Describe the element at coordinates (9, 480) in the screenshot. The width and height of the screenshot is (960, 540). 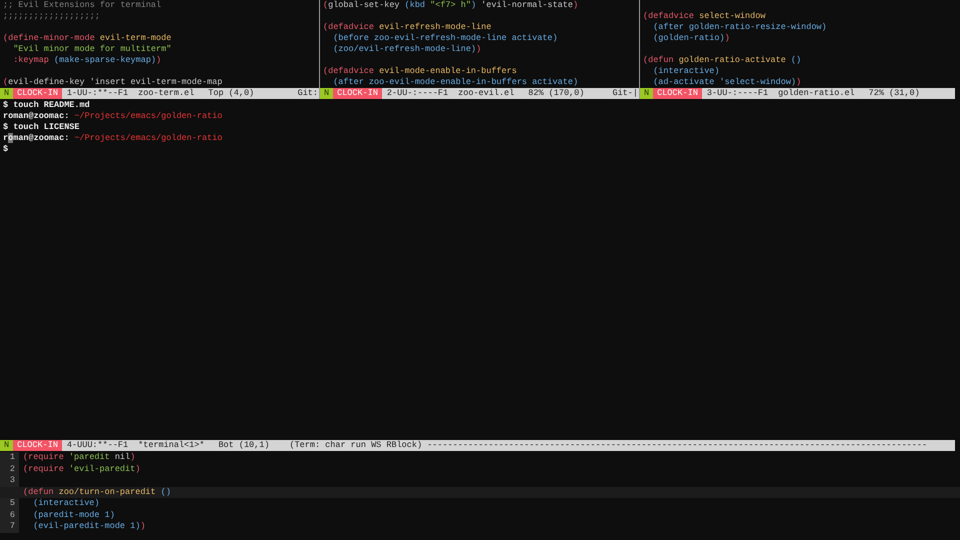
I see `line-number: 3` at that location.